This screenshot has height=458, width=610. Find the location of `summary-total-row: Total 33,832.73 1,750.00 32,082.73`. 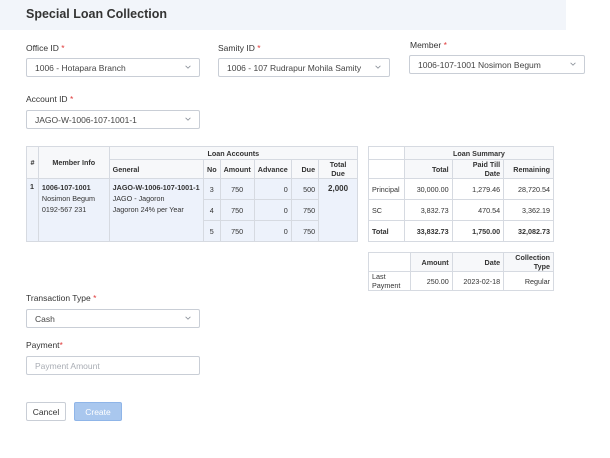

summary-total-row: Total 33,832.73 1,750.00 32,082.73 is located at coordinates (461, 231).